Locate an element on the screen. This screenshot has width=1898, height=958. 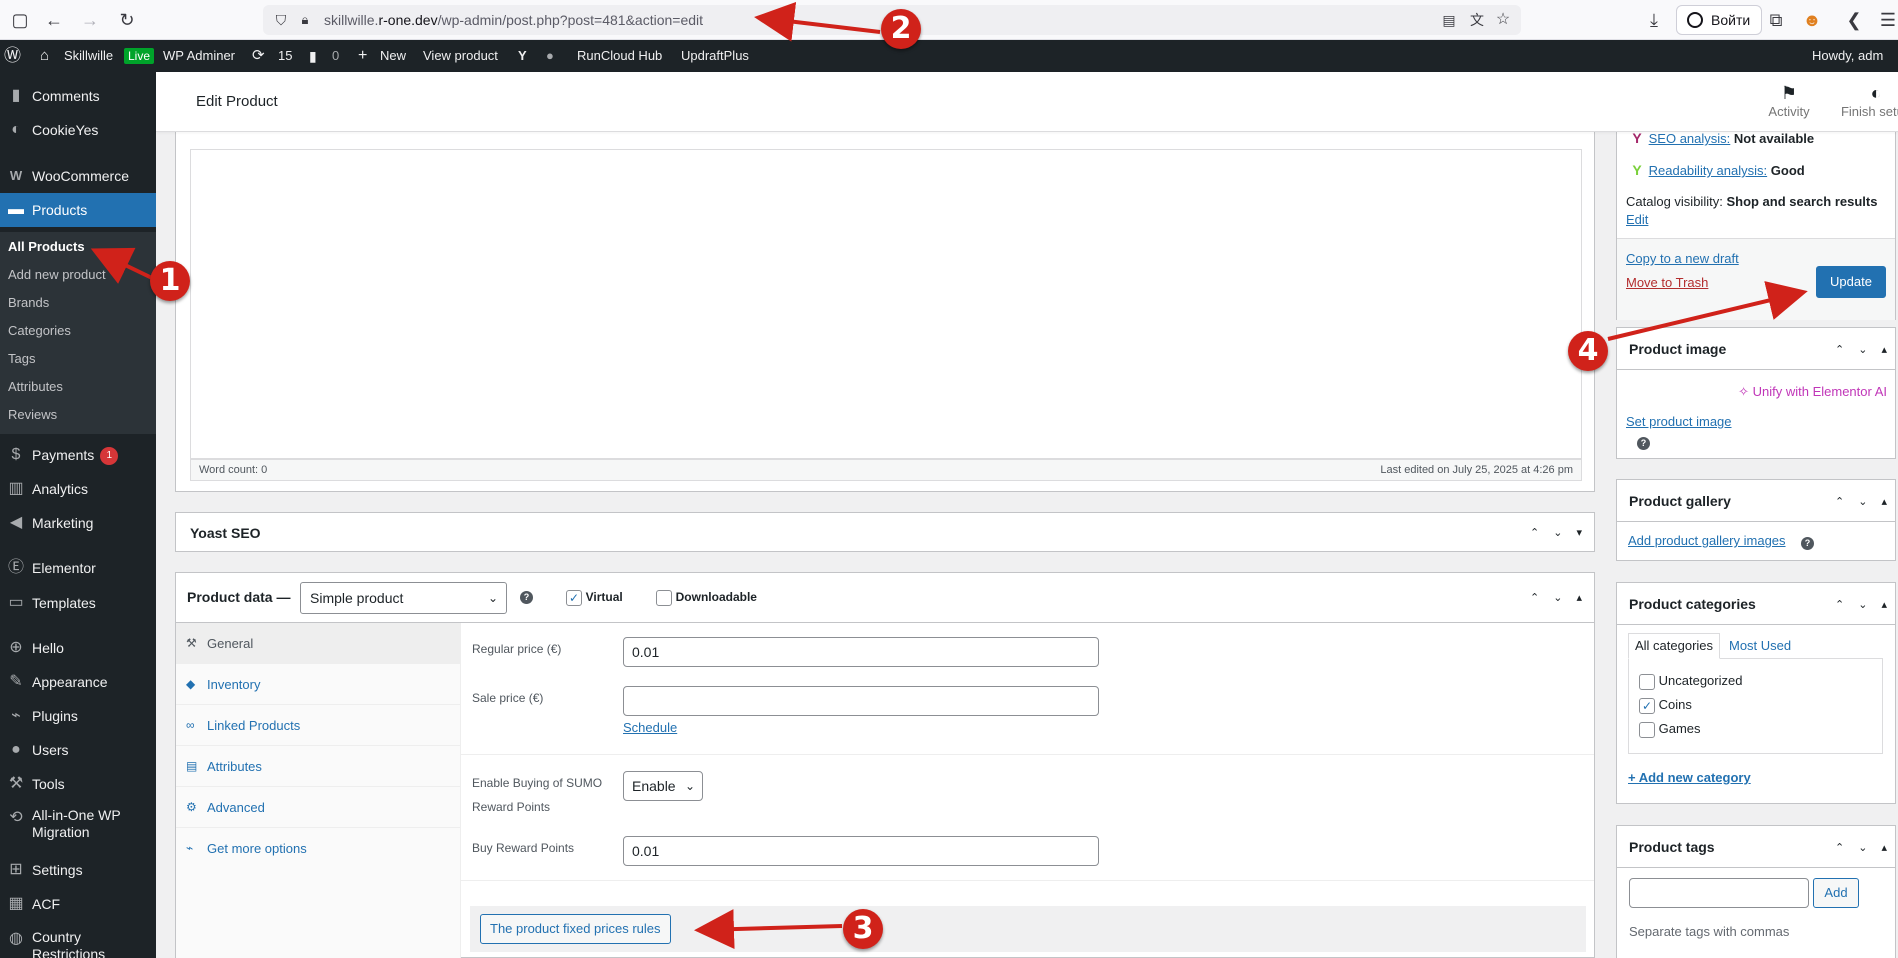
callout-4: 4 is located at coordinates (1588, 351).